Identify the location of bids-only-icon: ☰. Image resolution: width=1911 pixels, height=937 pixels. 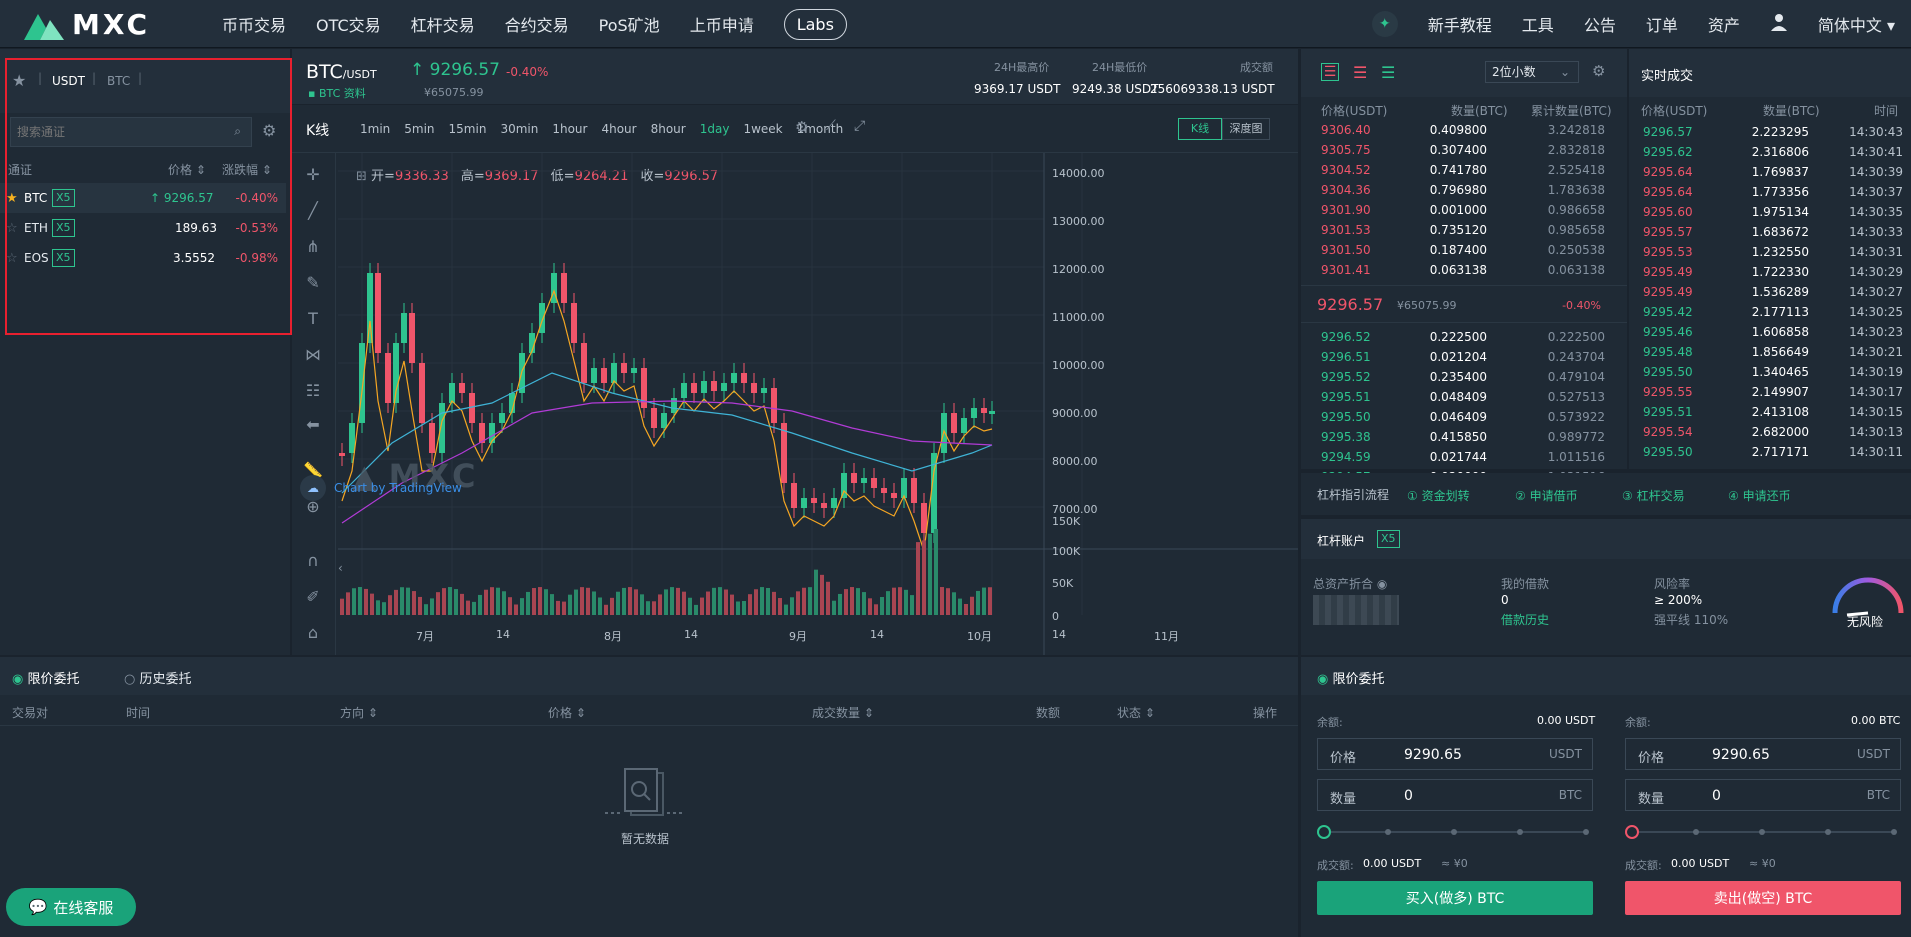
(1388, 72).